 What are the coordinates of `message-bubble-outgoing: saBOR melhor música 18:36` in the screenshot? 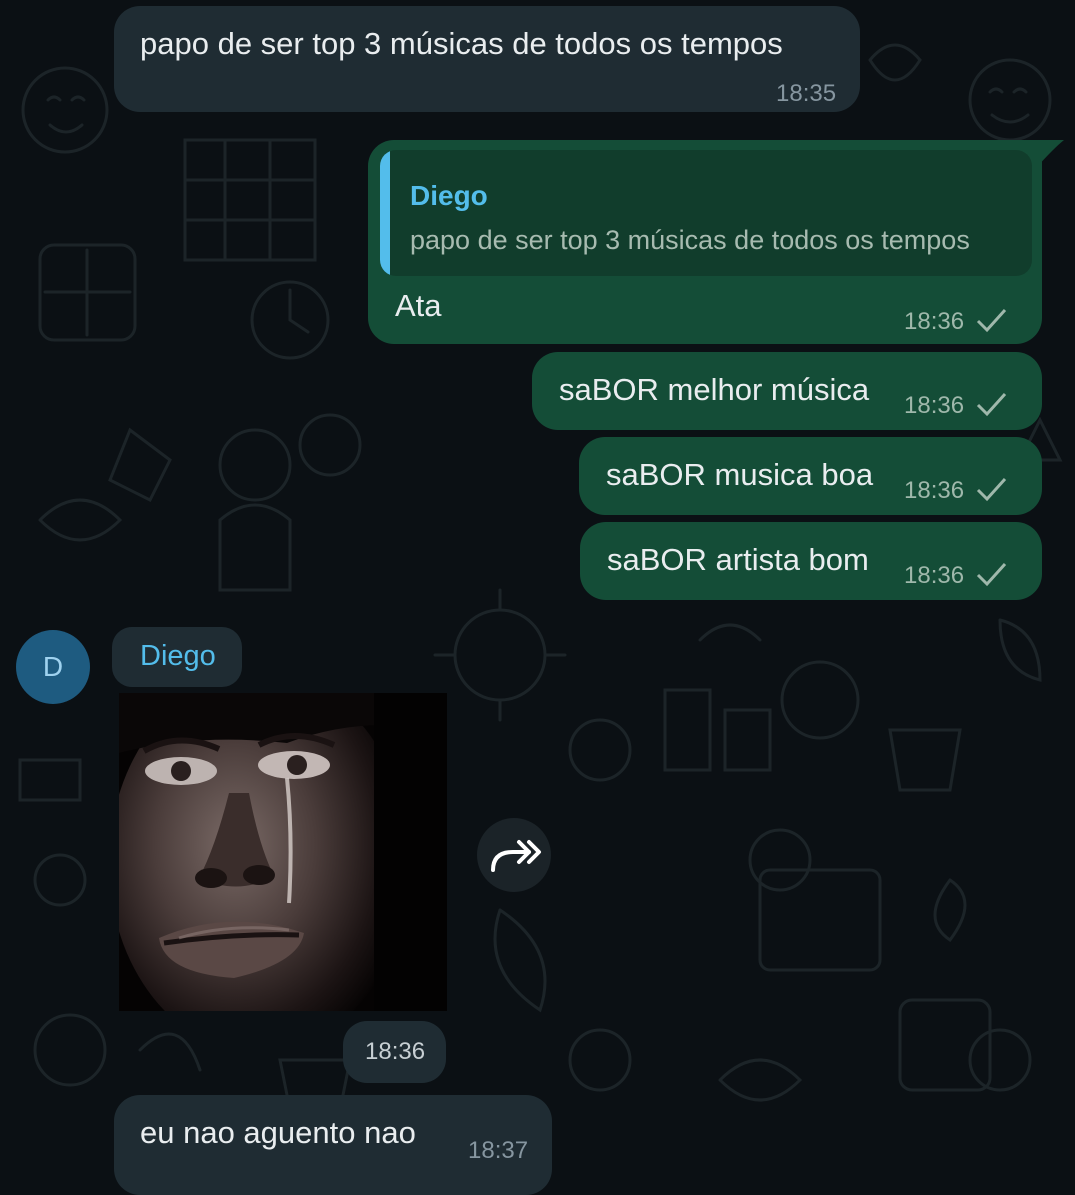 It's located at (787, 391).